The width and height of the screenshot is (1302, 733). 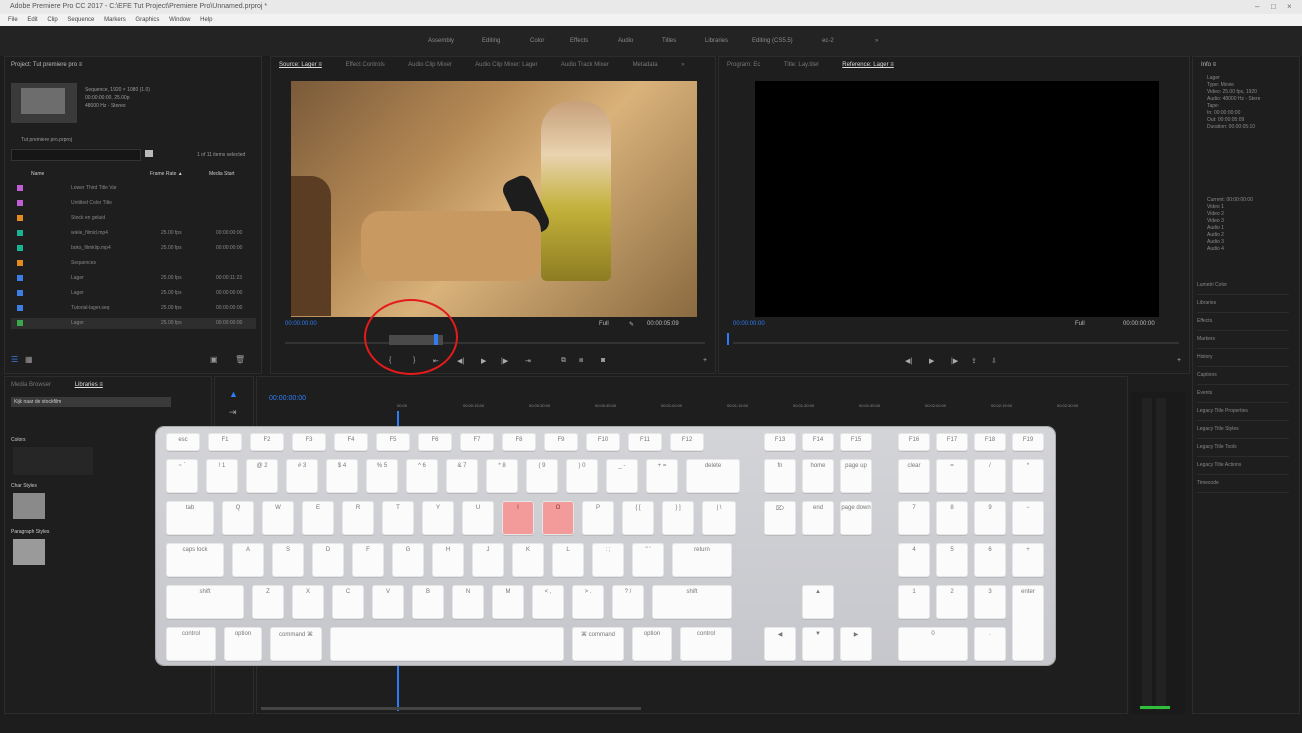 What do you see at coordinates (506, 65) in the screenshot?
I see `tab-audio-clip-mixer-lager: Audio Clip Mixer: Lager` at bounding box center [506, 65].